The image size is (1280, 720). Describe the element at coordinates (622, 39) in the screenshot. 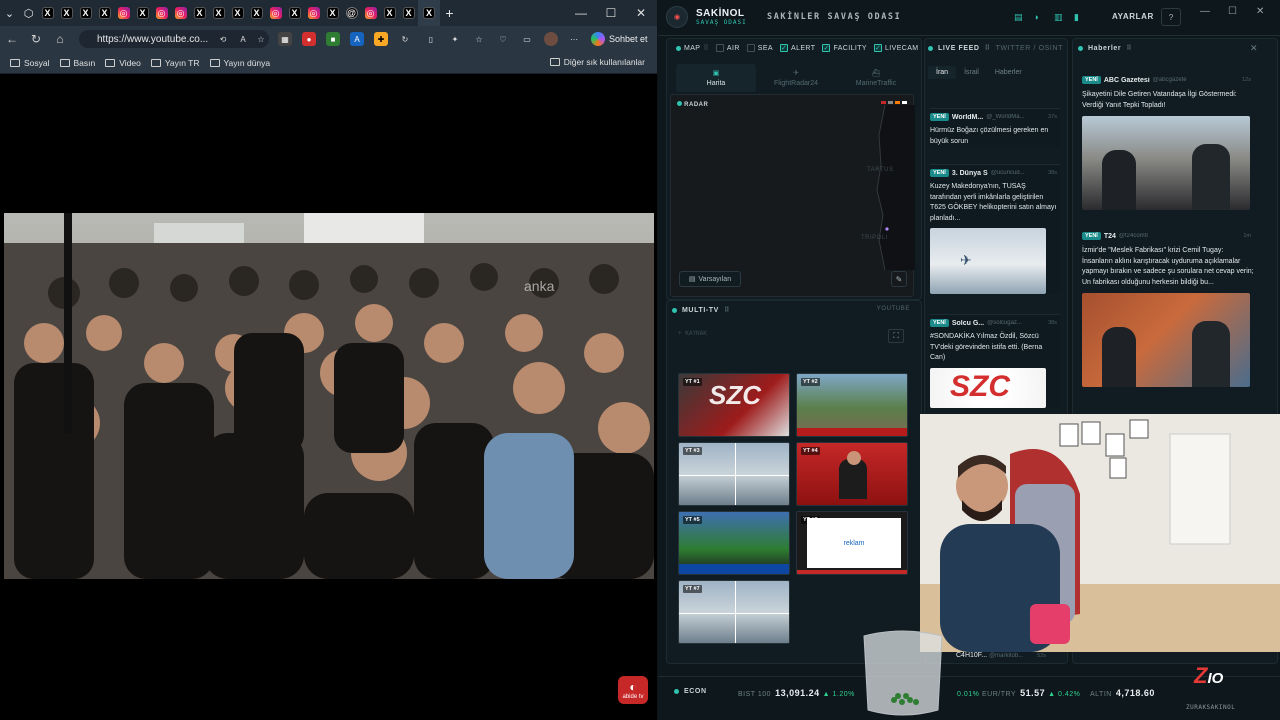

I see `chat-button: Sohbet et` at that location.